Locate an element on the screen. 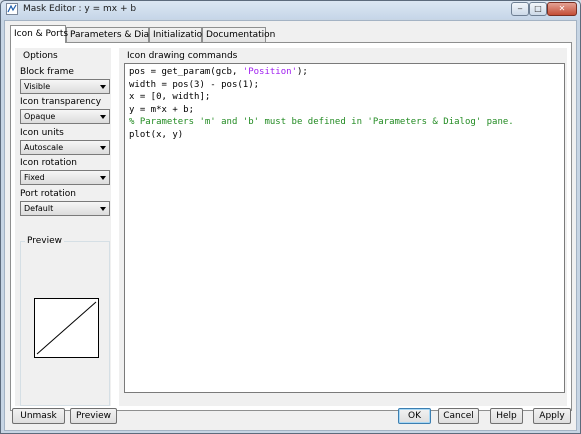 Image resolution: width=581 pixels, height=434 pixels. preview-button: Preview is located at coordinates (93, 416).